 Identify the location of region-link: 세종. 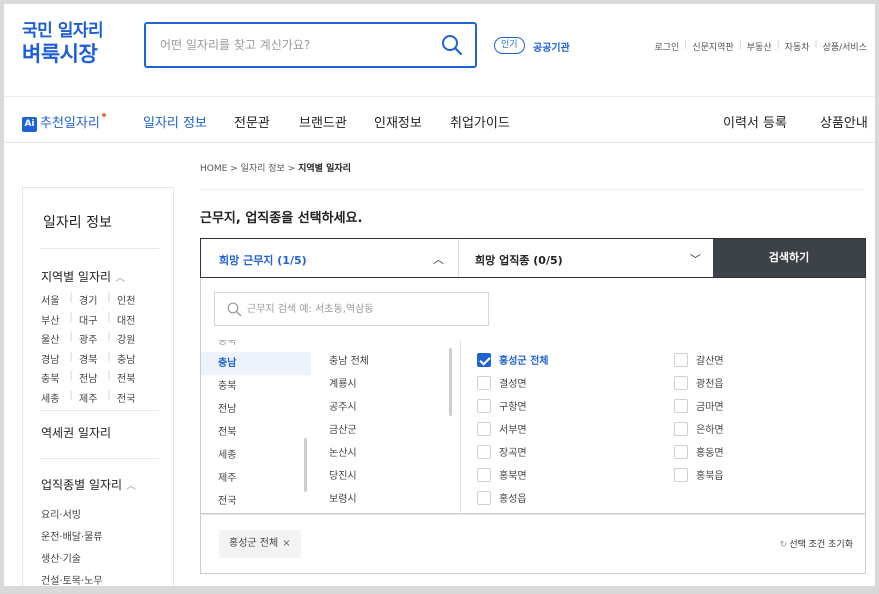
(52, 400).